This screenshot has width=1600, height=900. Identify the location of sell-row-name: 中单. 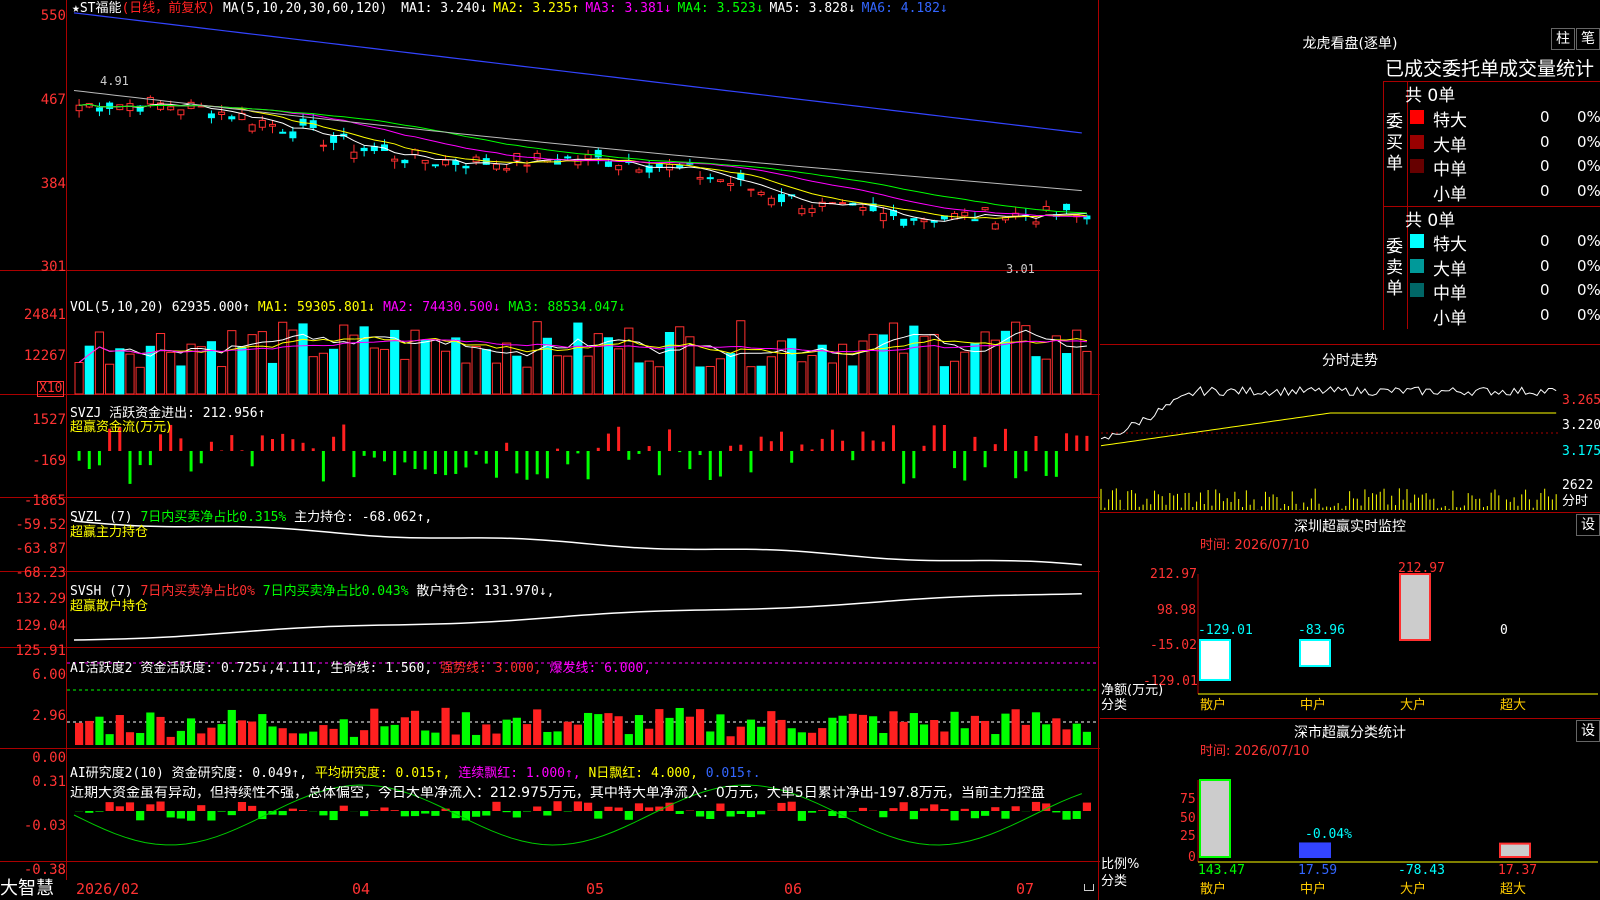
(1450, 294).